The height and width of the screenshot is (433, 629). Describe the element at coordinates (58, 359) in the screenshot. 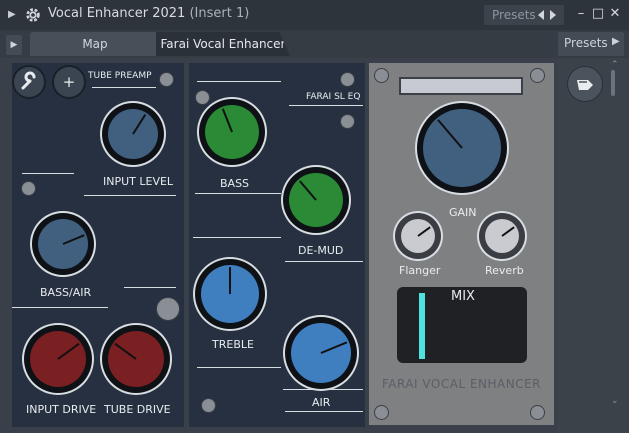

I see `input-drive-knob` at that location.